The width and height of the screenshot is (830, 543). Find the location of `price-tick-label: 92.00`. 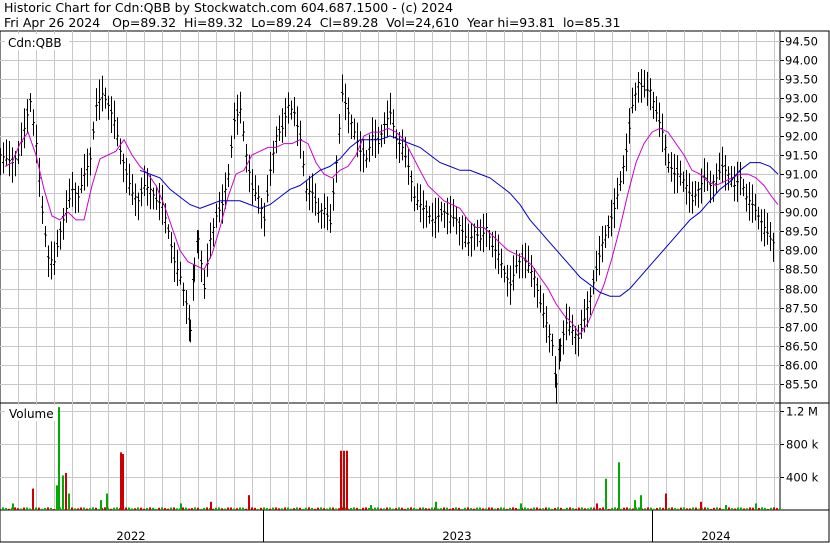

price-tick-label: 92.00 is located at coordinates (801, 137).